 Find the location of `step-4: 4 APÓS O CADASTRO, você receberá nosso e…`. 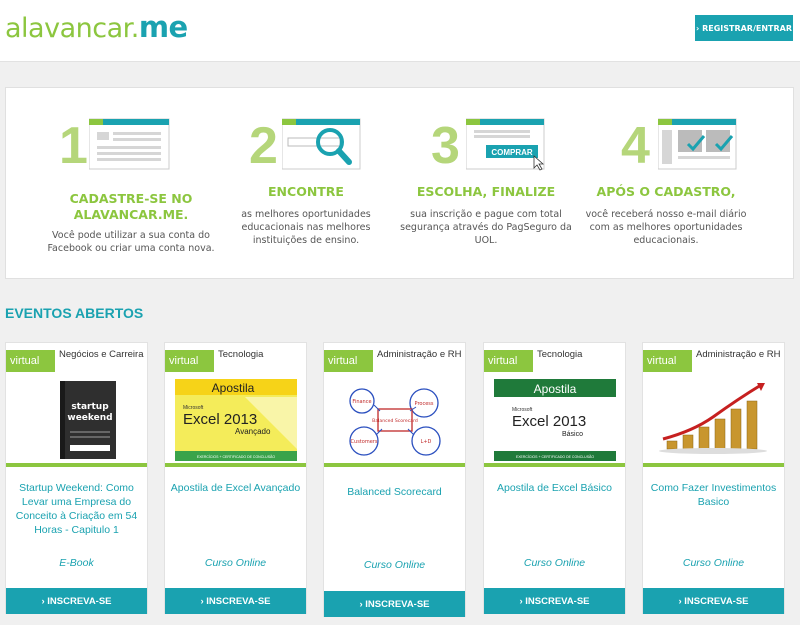

step-4: 4 APÓS O CADASTRO, você receberá nosso e… is located at coordinates (666, 183).